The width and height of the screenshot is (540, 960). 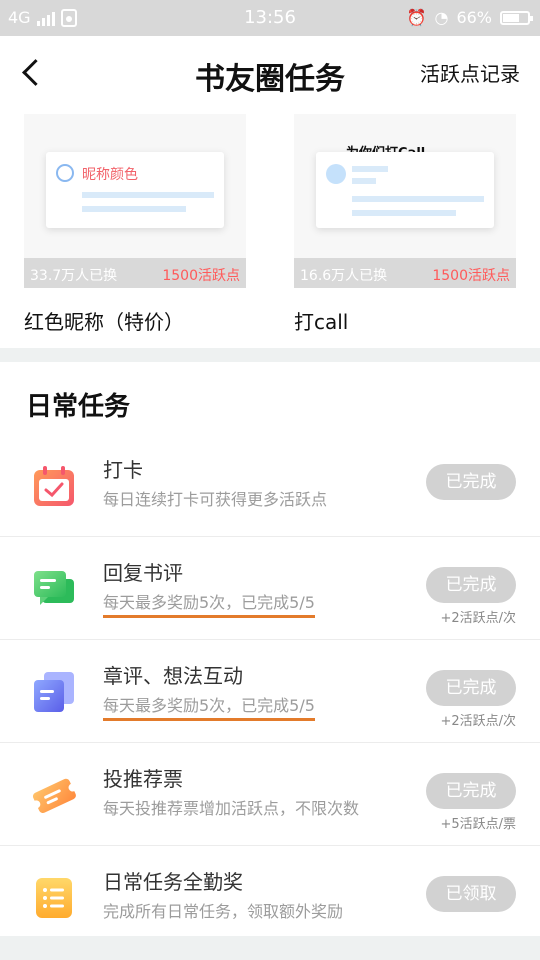 What do you see at coordinates (223, 911) in the screenshot?
I see `task-desc: 完成所有日常任务，领取额外奖励` at bounding box center [223, 911].